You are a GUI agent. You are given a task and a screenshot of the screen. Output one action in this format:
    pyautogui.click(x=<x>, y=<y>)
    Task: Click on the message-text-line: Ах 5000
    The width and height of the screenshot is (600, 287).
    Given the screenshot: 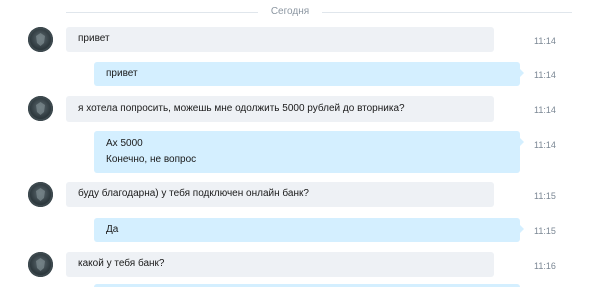 What is the action you would take?
    pyautogui.click(x=124, y=143)
    